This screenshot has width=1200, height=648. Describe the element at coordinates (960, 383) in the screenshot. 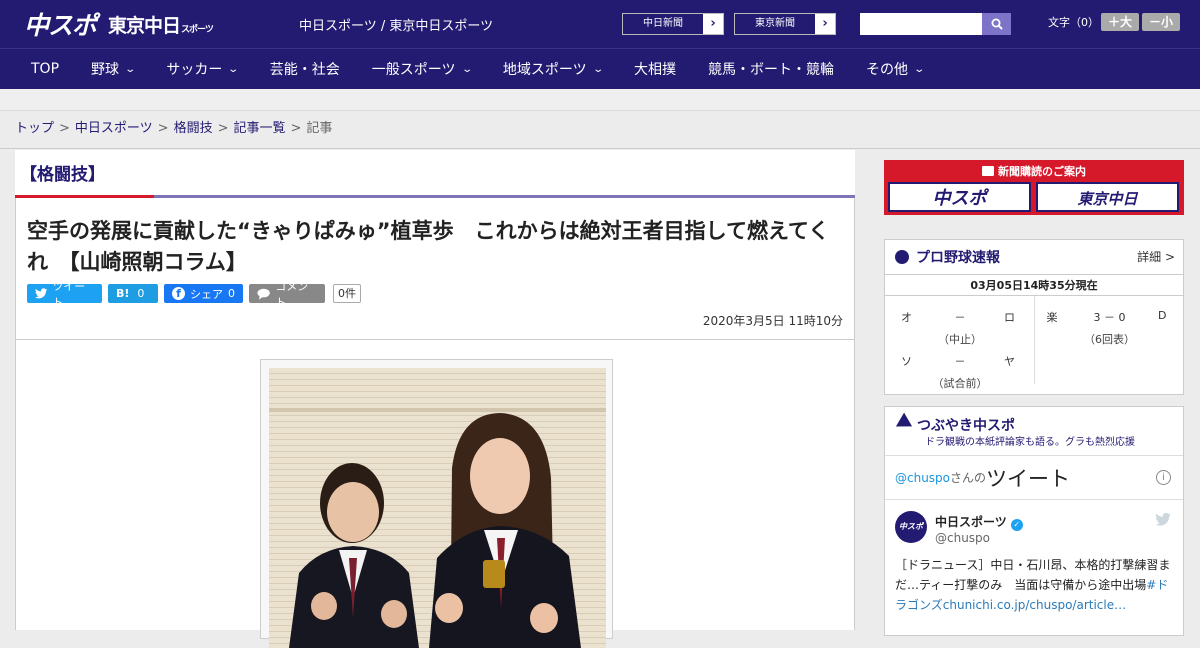

I see `game-status: （試合前）` at that location.